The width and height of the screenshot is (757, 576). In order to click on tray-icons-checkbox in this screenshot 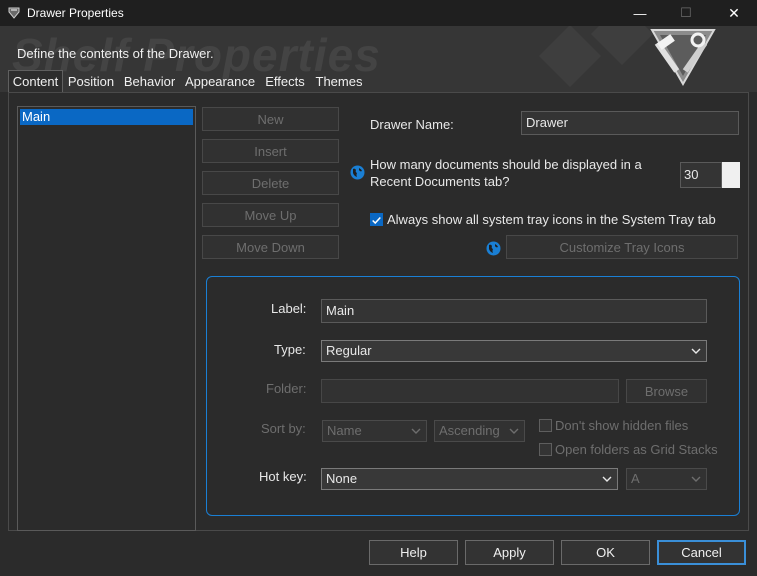, I will do `click(376, 219)`.